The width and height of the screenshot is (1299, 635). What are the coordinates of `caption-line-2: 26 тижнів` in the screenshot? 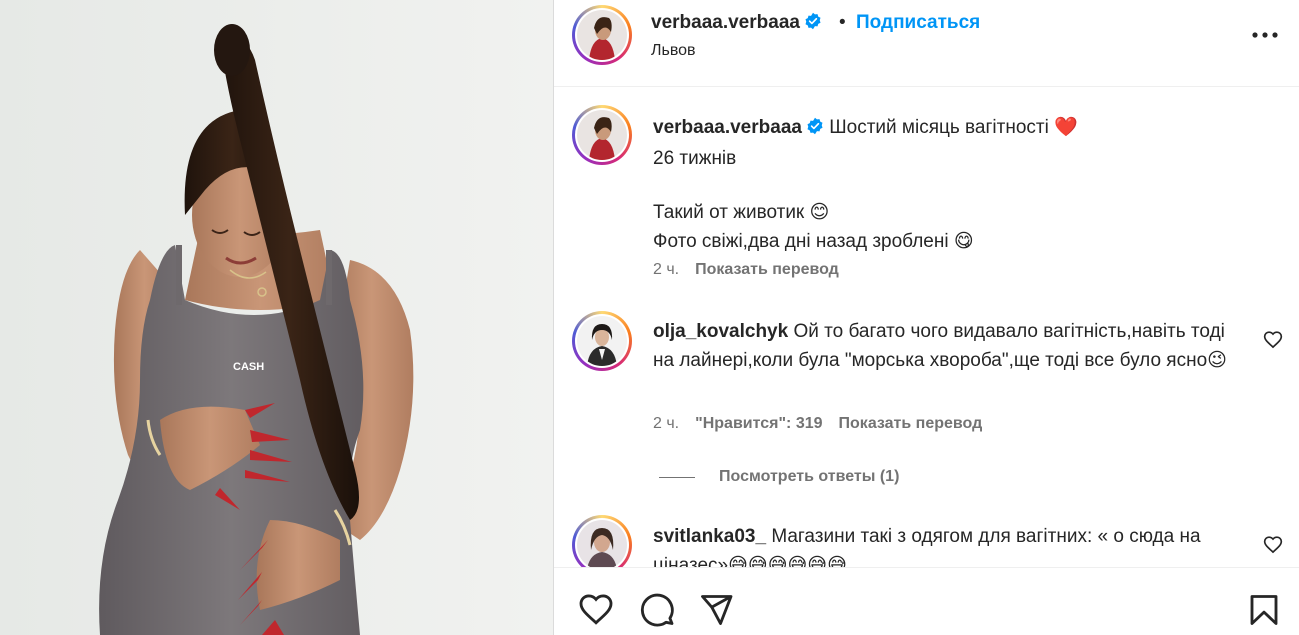 It's located at (695, 158).